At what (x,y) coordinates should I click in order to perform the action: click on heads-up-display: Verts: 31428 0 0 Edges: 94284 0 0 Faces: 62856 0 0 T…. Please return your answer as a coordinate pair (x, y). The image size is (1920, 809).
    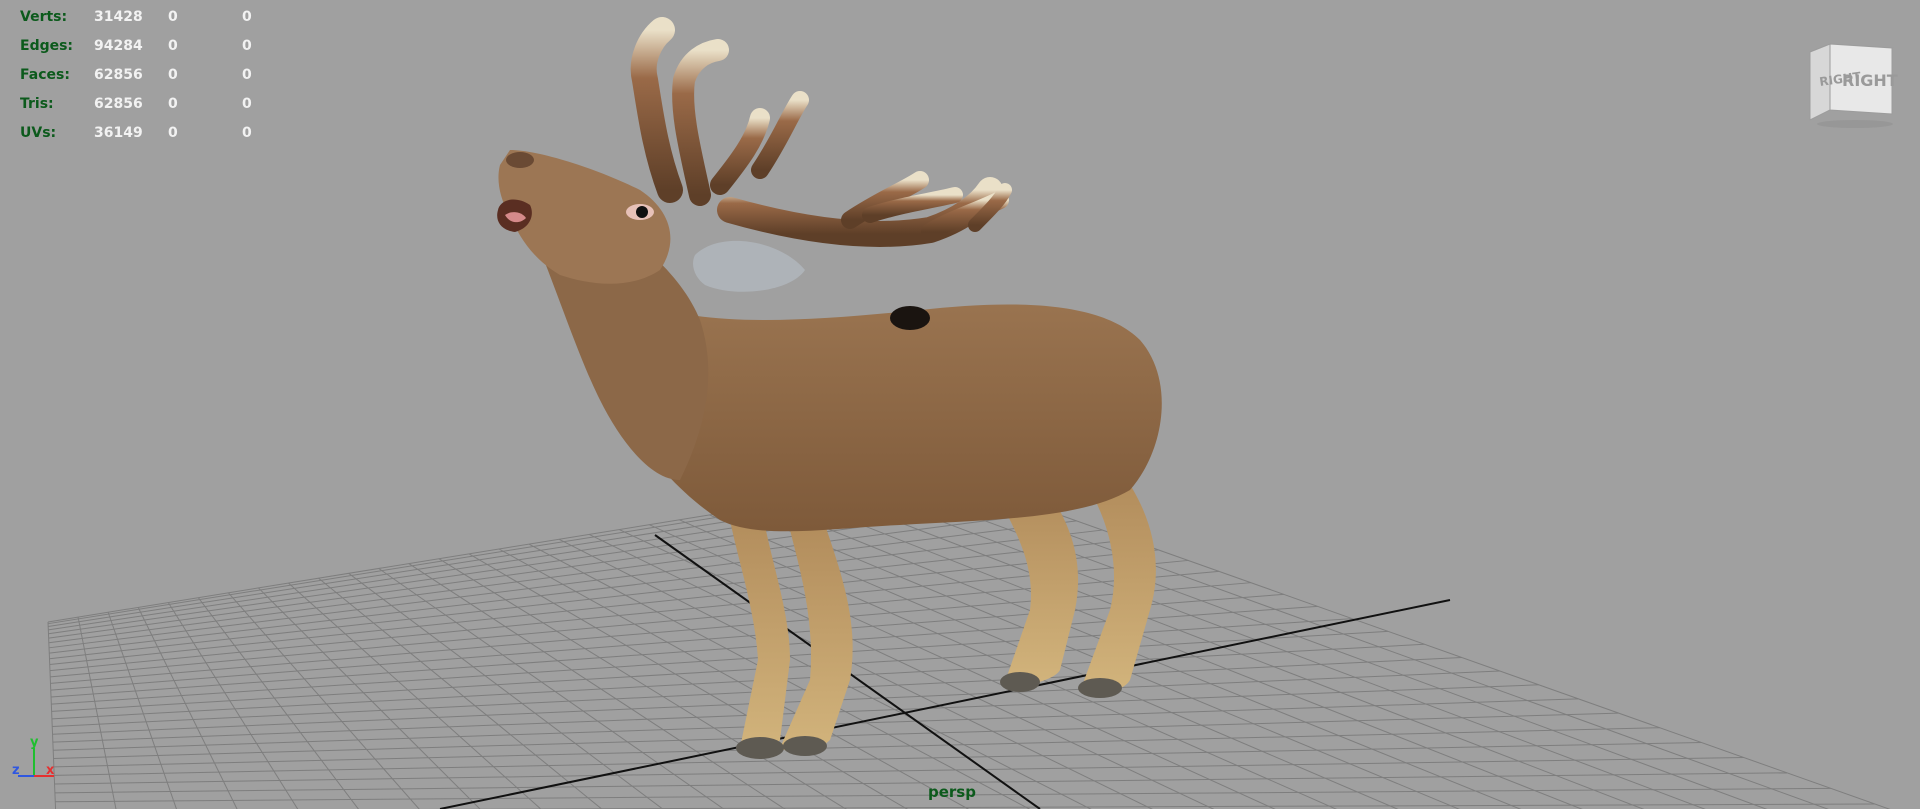
    Looking at the image, I should click on (168, 74).